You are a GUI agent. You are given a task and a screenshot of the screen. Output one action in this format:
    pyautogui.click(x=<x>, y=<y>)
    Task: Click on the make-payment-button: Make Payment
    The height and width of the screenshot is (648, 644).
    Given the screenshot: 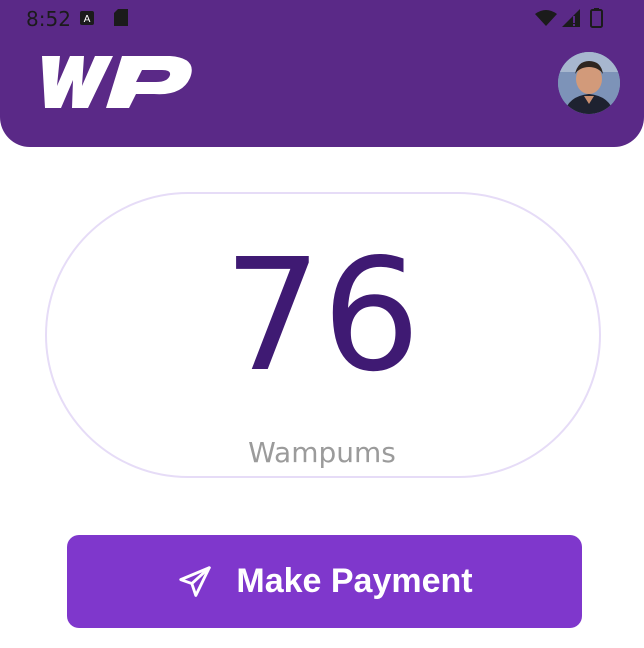 What is the action you would take?
    pyautogui.click(x=324, y=581)
    